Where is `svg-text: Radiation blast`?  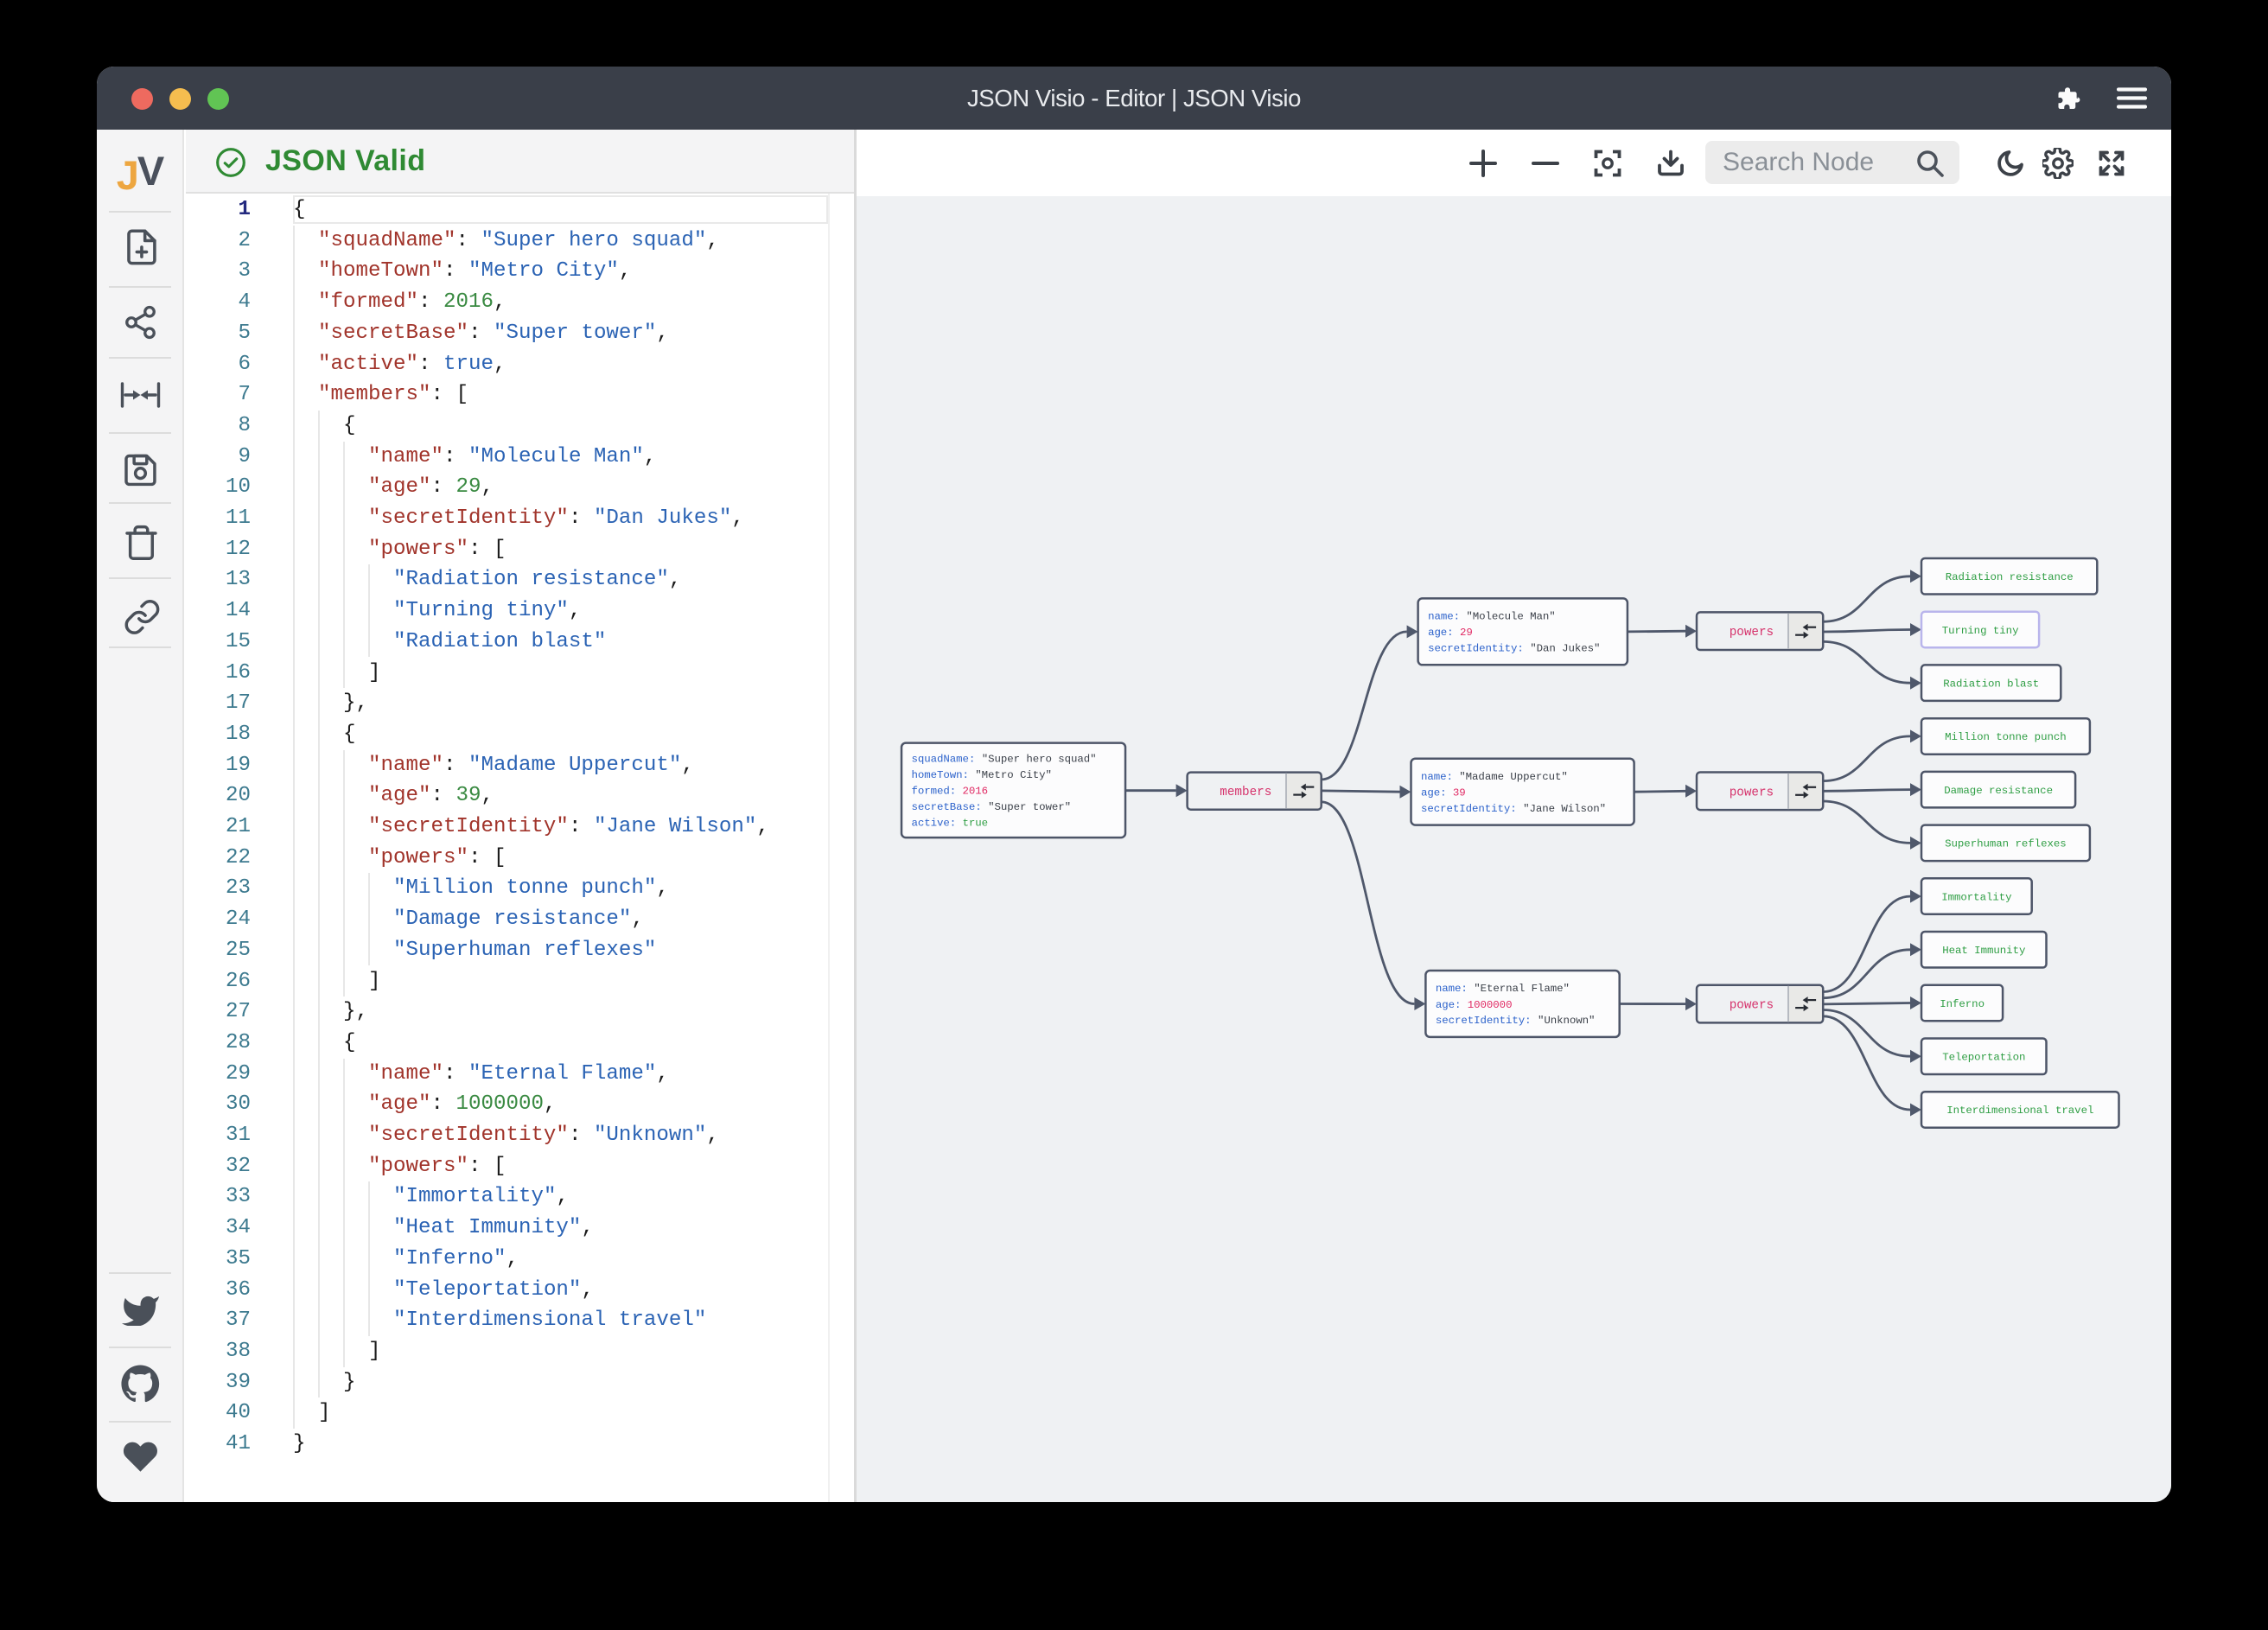 svg-text: Radiation blast is located at coordinates (1991, 684).